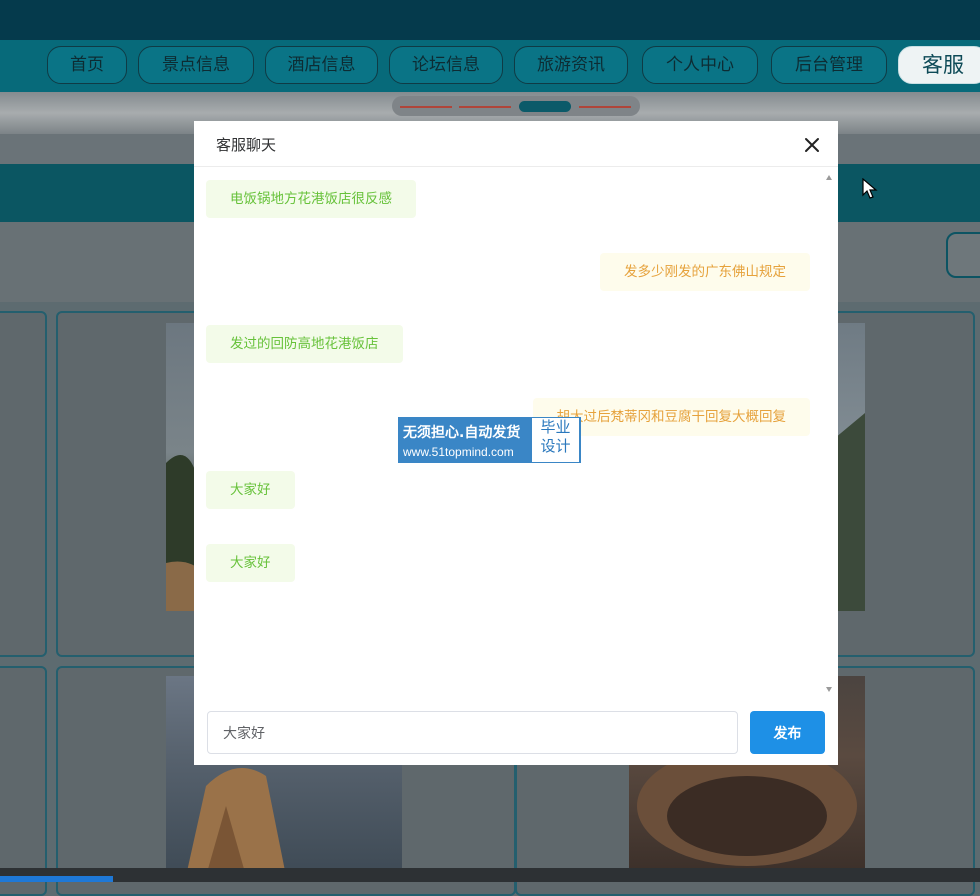  I want to click on publish-button: 发布, so click(787, 732).